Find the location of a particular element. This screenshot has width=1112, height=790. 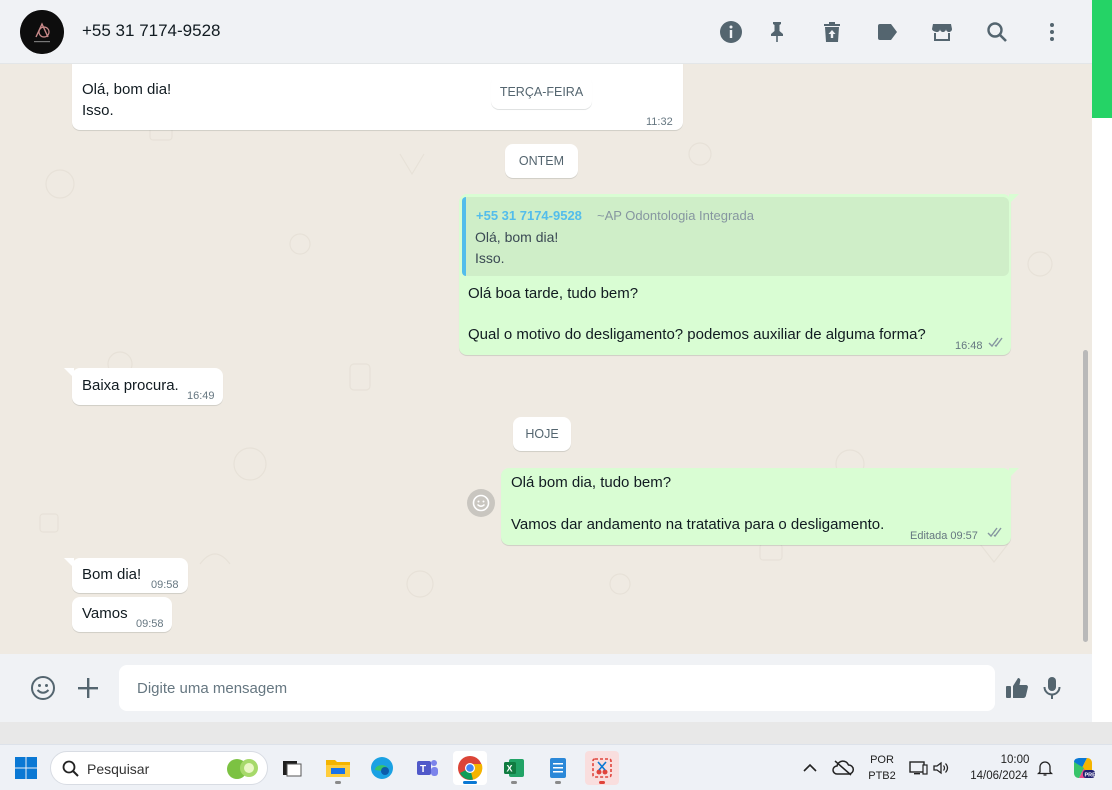

notepad-icon is located at coordinates (558, 768).